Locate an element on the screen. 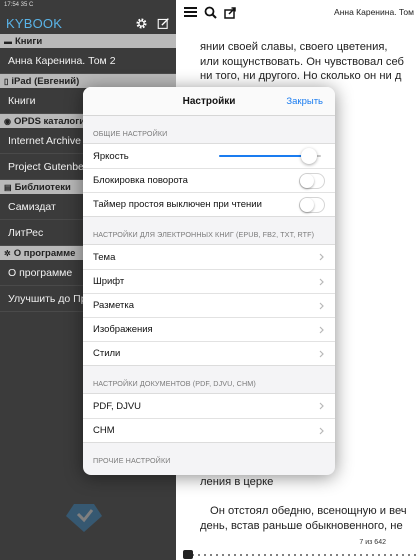  rotation-lock-row: Блокировка поворота is located at coordinates (209, 180).